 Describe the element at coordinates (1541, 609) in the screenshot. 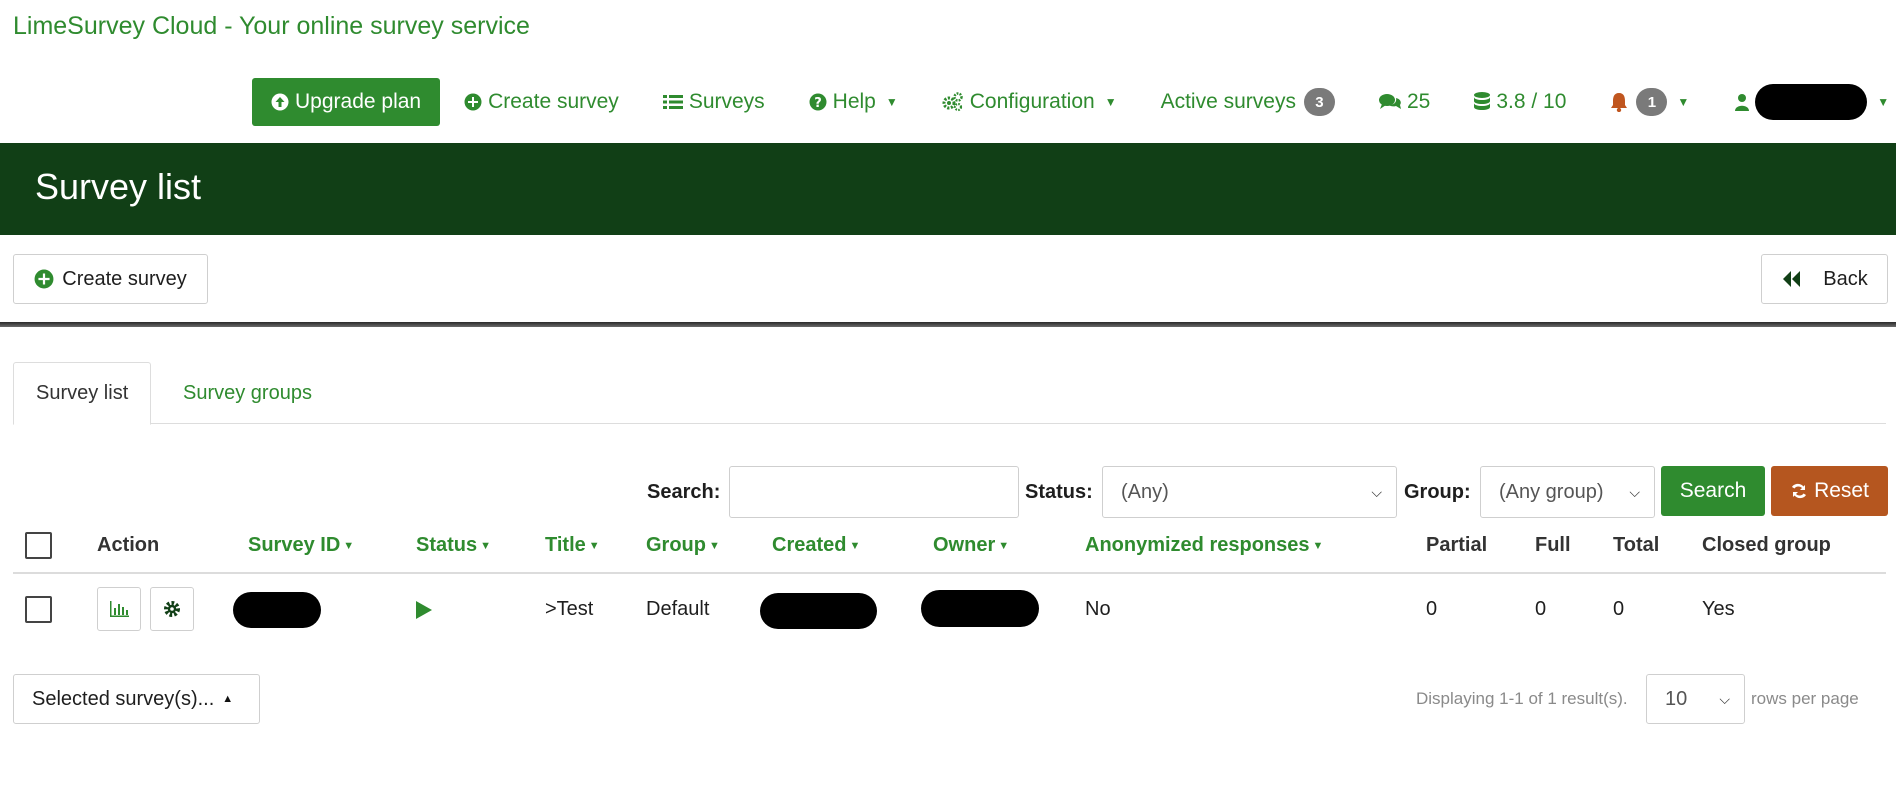

I see `full-value: 0` at that location.